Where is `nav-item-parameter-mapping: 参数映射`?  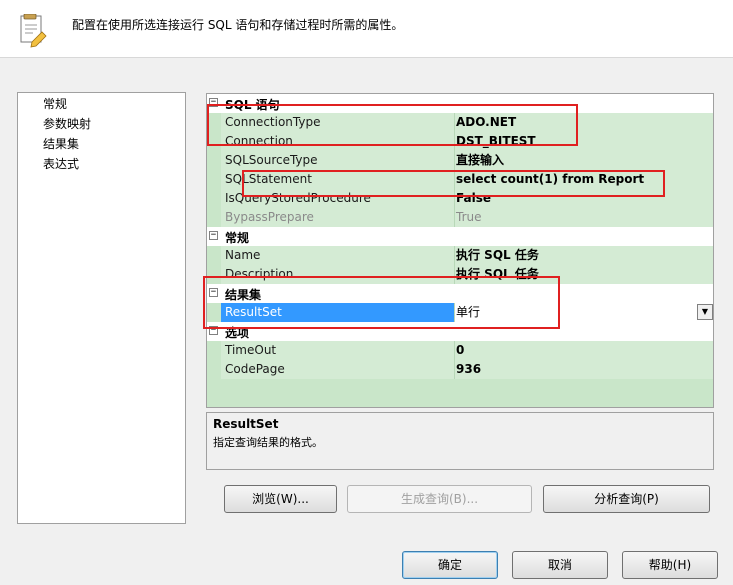 nav-item-parameter-mapping: 参数映射 is located at coordinates (67, 124).